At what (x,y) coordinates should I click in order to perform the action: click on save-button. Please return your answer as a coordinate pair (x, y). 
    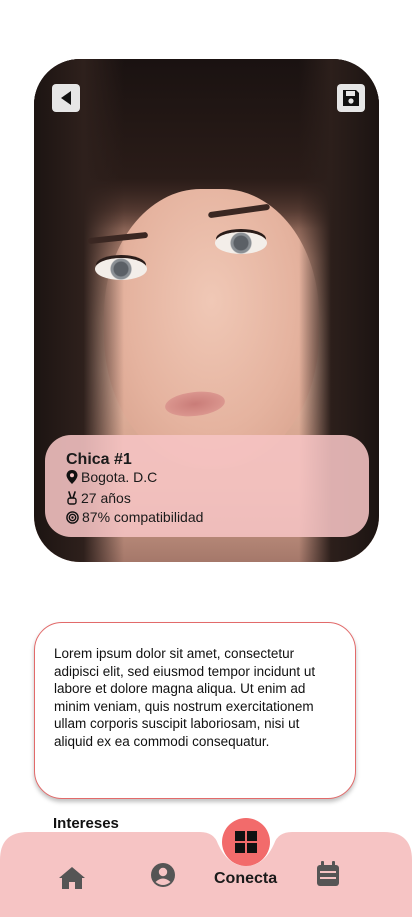
    Looking at the image, I should click on (351, 98).